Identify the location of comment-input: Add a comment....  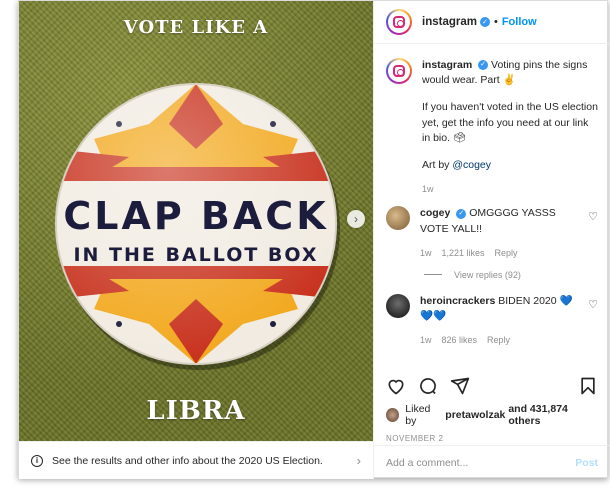
(427, 463).